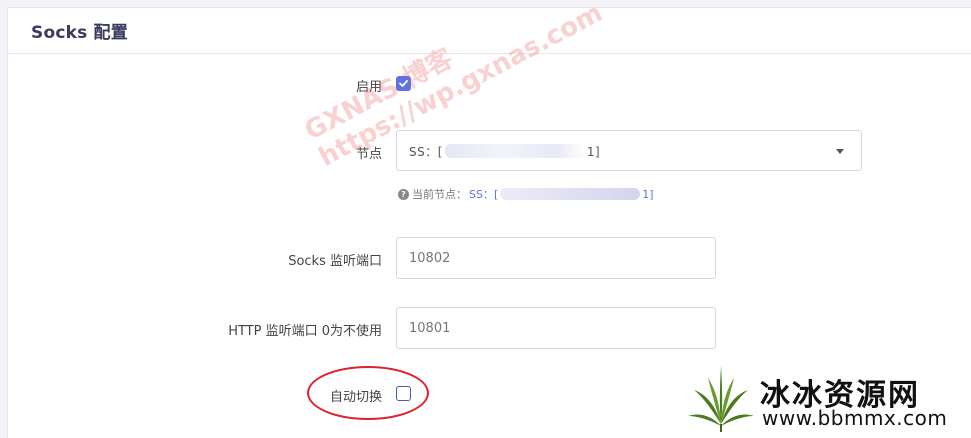 Image resolution: width=971 pixels, height=438 pixels. I want to click on site-url: www.bbmmx.com, so click(855, 418).